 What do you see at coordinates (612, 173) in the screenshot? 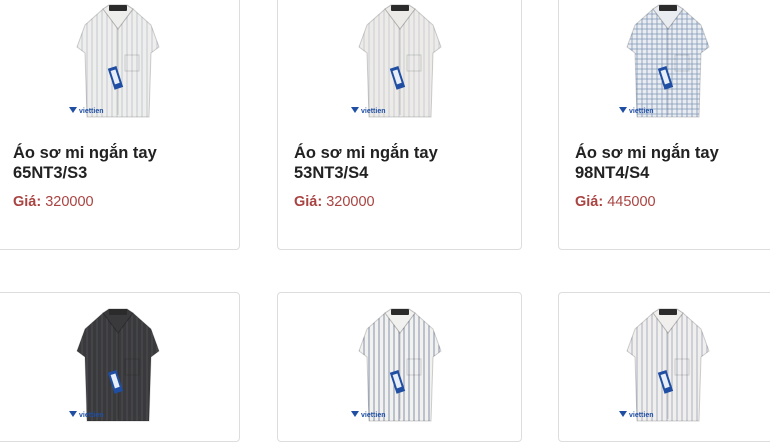
I see `product-code: 98NT4/S4` at bounding box center [612, 173].